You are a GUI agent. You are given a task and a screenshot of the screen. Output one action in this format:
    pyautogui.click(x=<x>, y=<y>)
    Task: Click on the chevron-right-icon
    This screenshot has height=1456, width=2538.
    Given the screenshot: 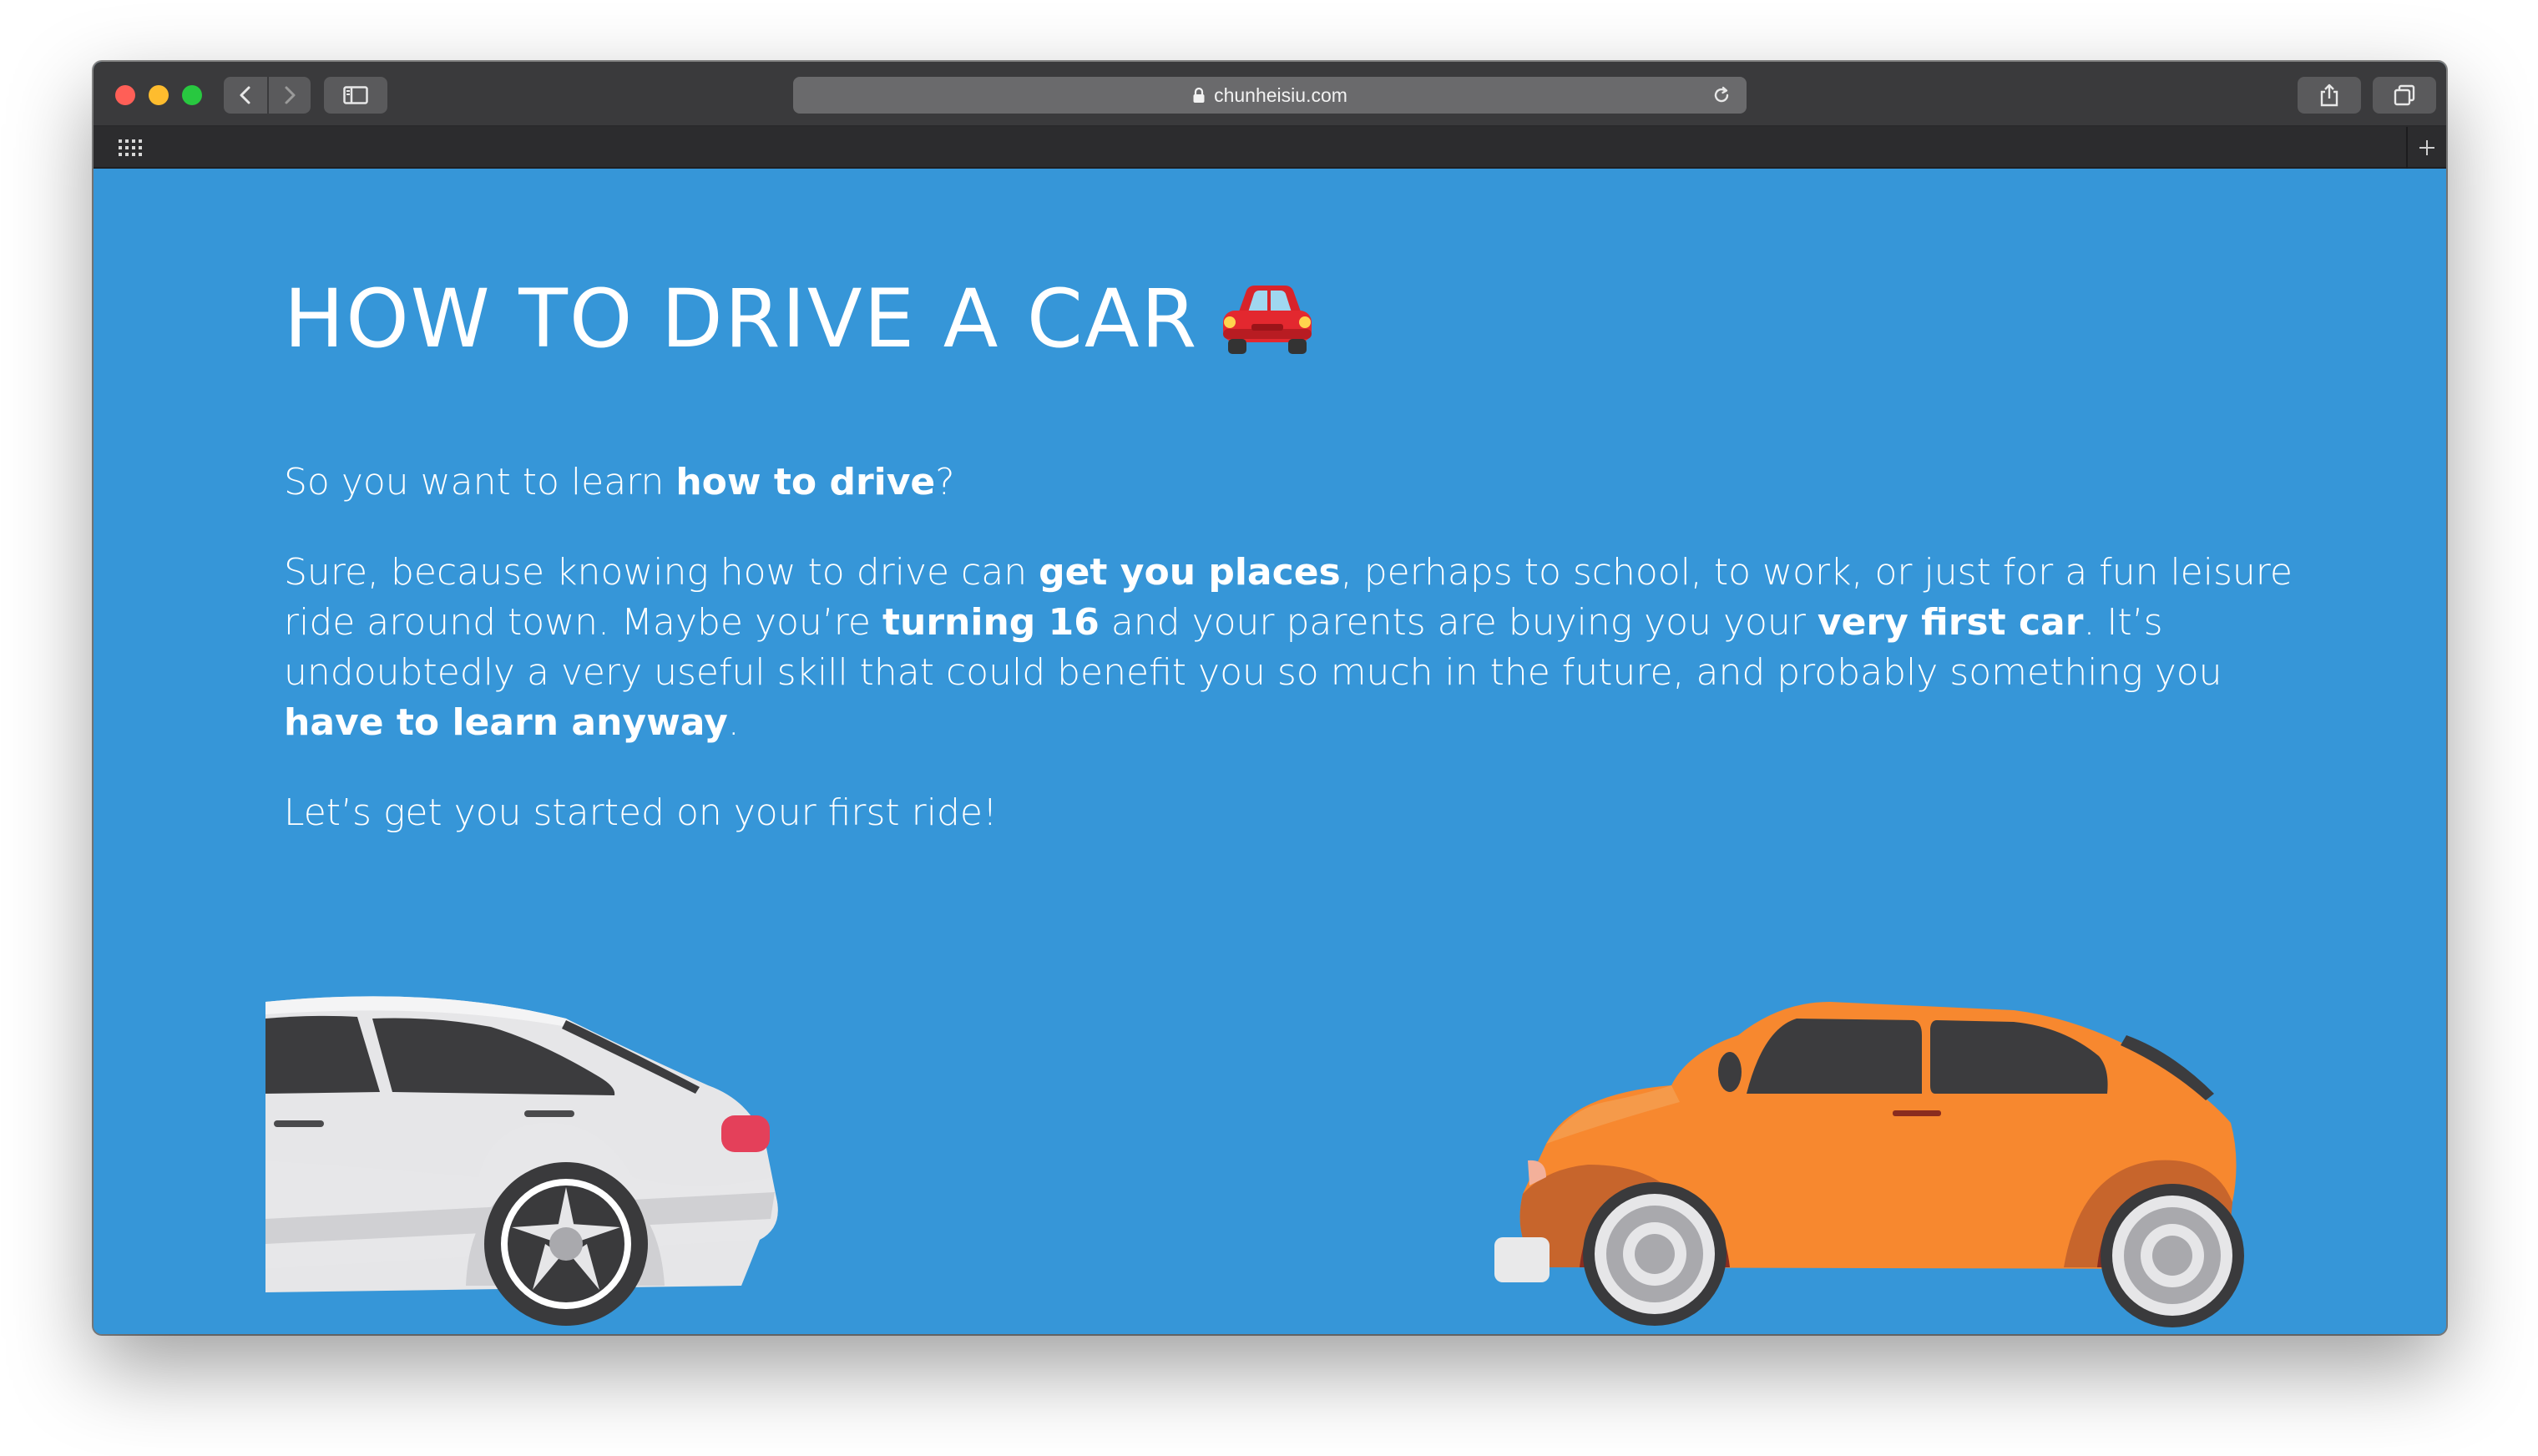 What is the action you would take?
    pyautogui.click(x=290, y=95)
    